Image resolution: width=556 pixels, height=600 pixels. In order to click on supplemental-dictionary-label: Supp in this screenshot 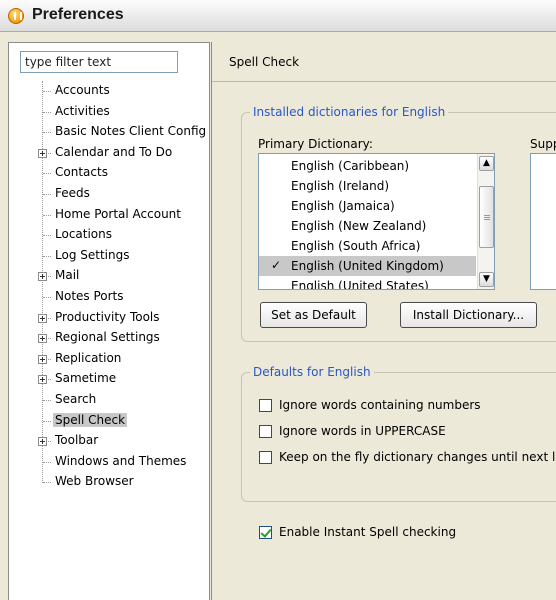, I will do `click(543, 144)`.